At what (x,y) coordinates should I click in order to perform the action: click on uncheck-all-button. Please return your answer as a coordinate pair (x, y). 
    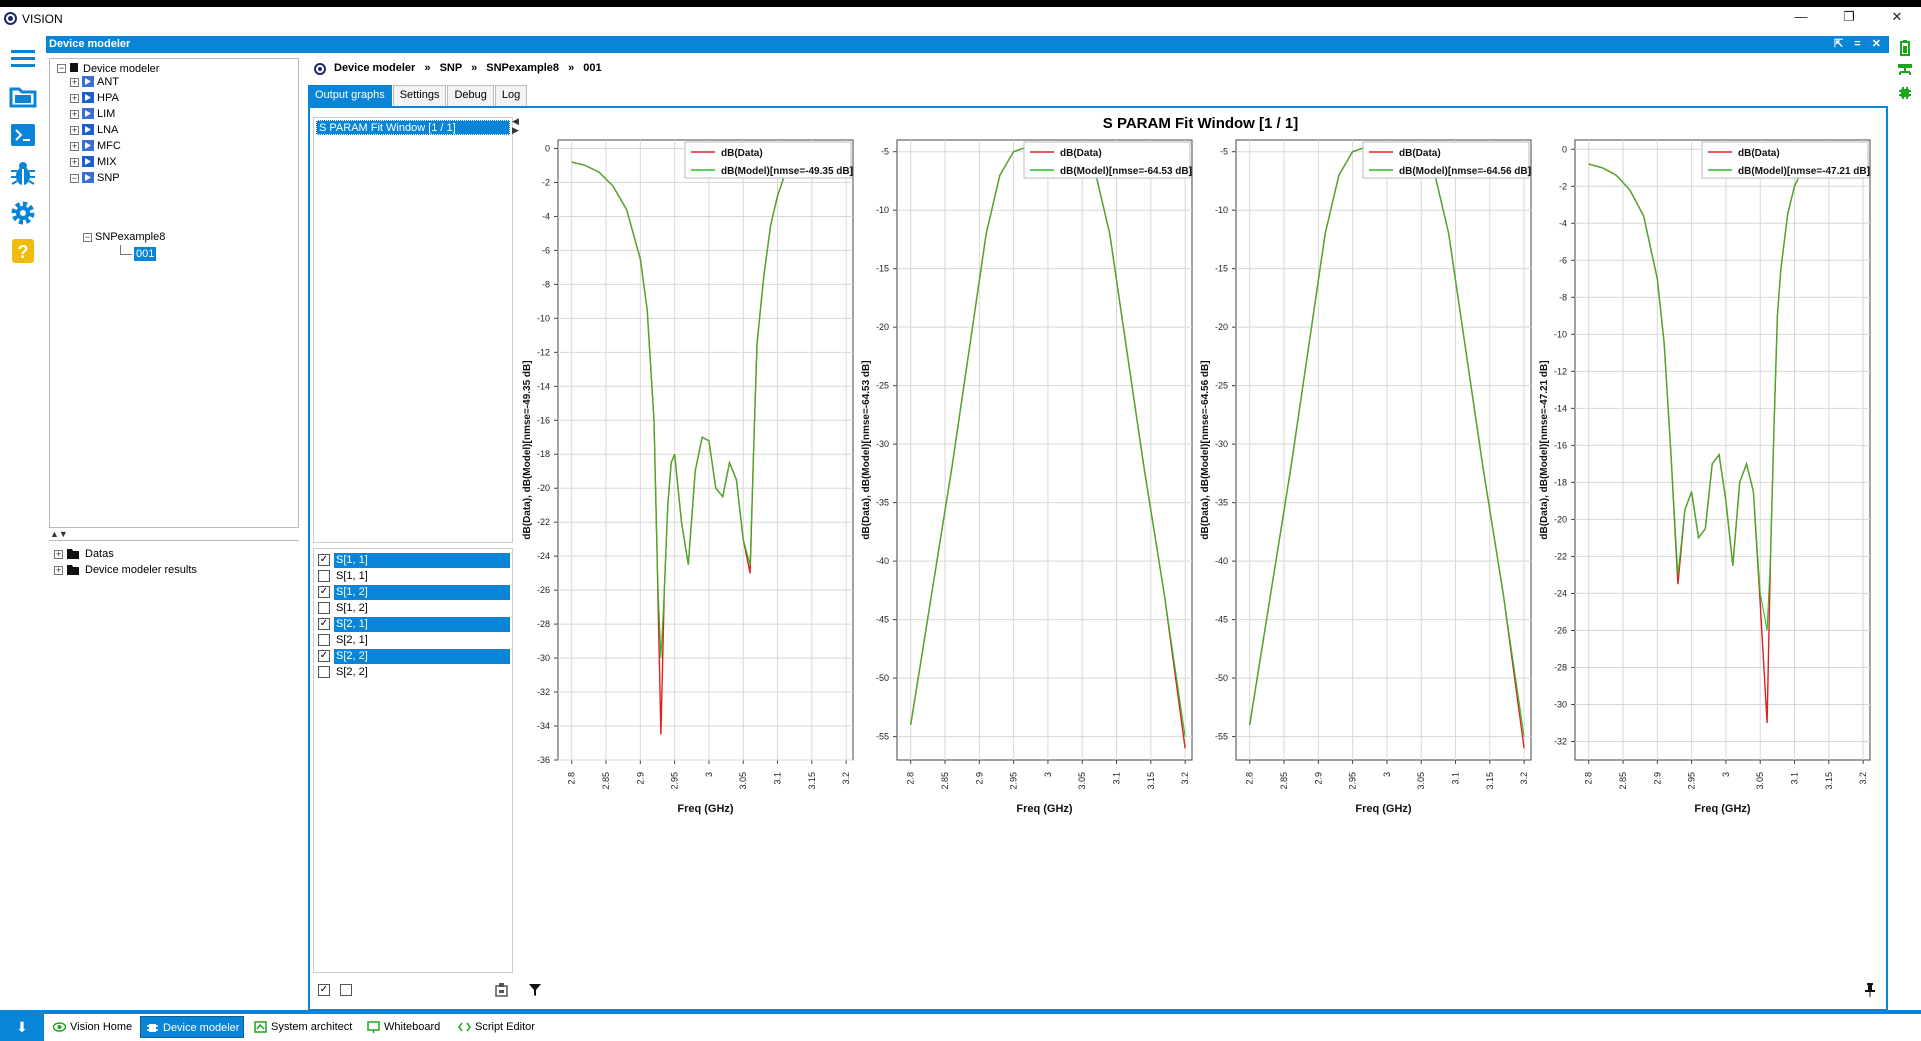
    Looking at the image, I should click on (346, 990).